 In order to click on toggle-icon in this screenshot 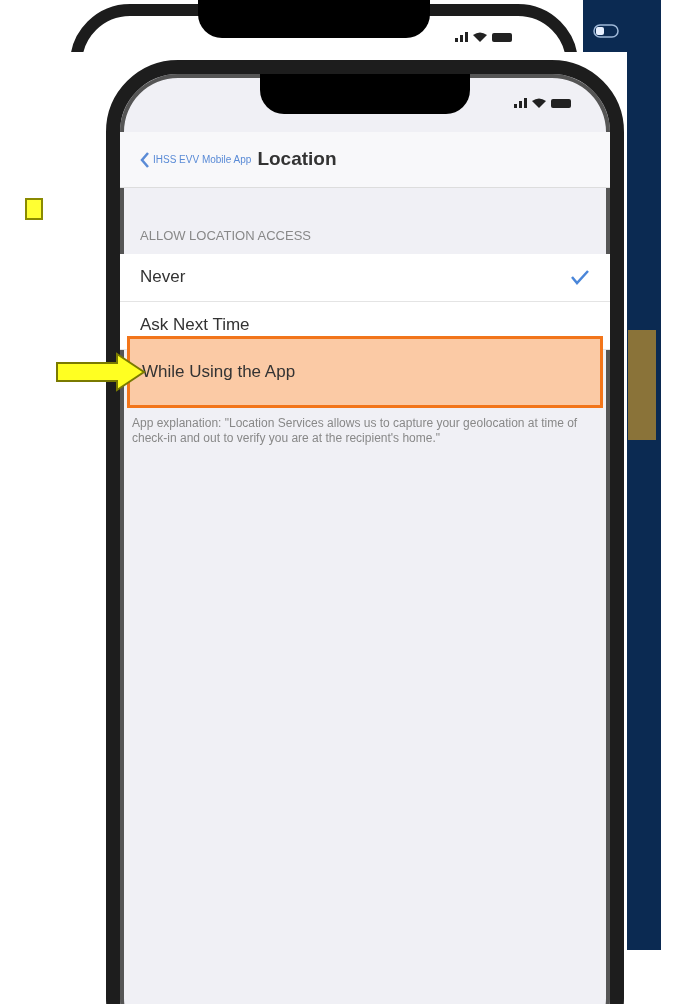, I will do `click(606, 31)`.